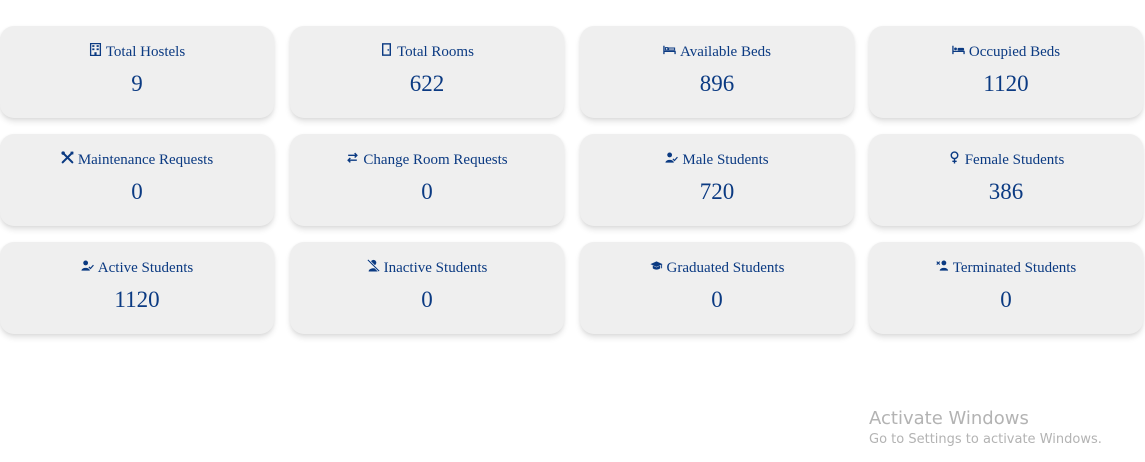  I want to click on swap-arrows-icon, so click(352, 157).